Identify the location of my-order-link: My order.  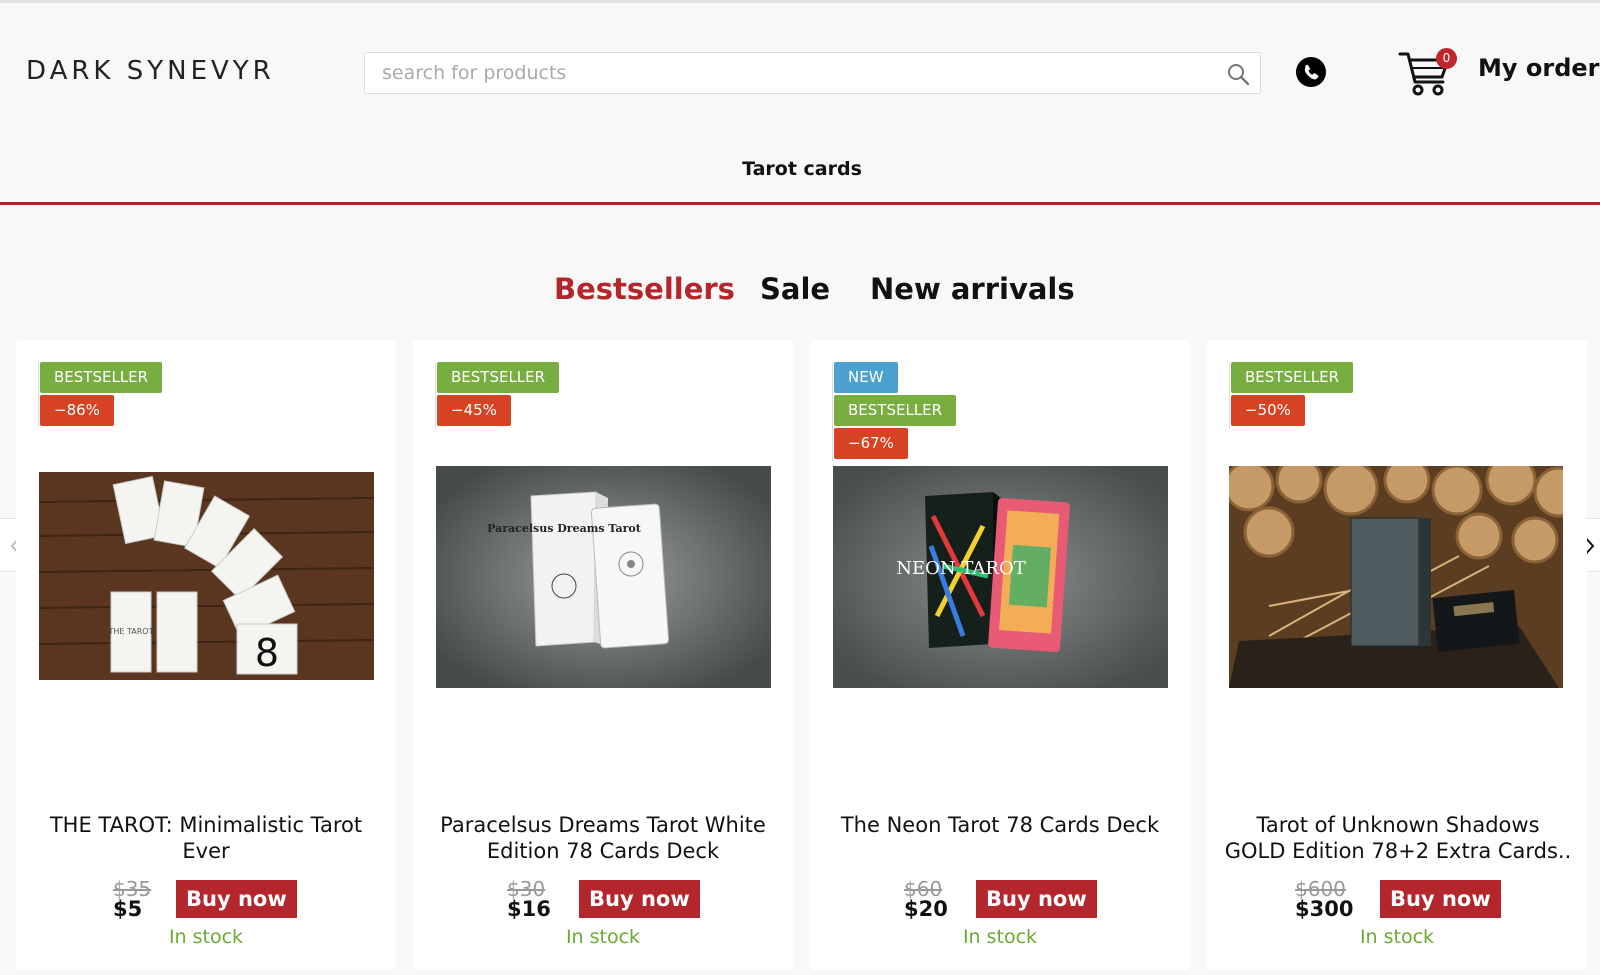
(1539, 68).